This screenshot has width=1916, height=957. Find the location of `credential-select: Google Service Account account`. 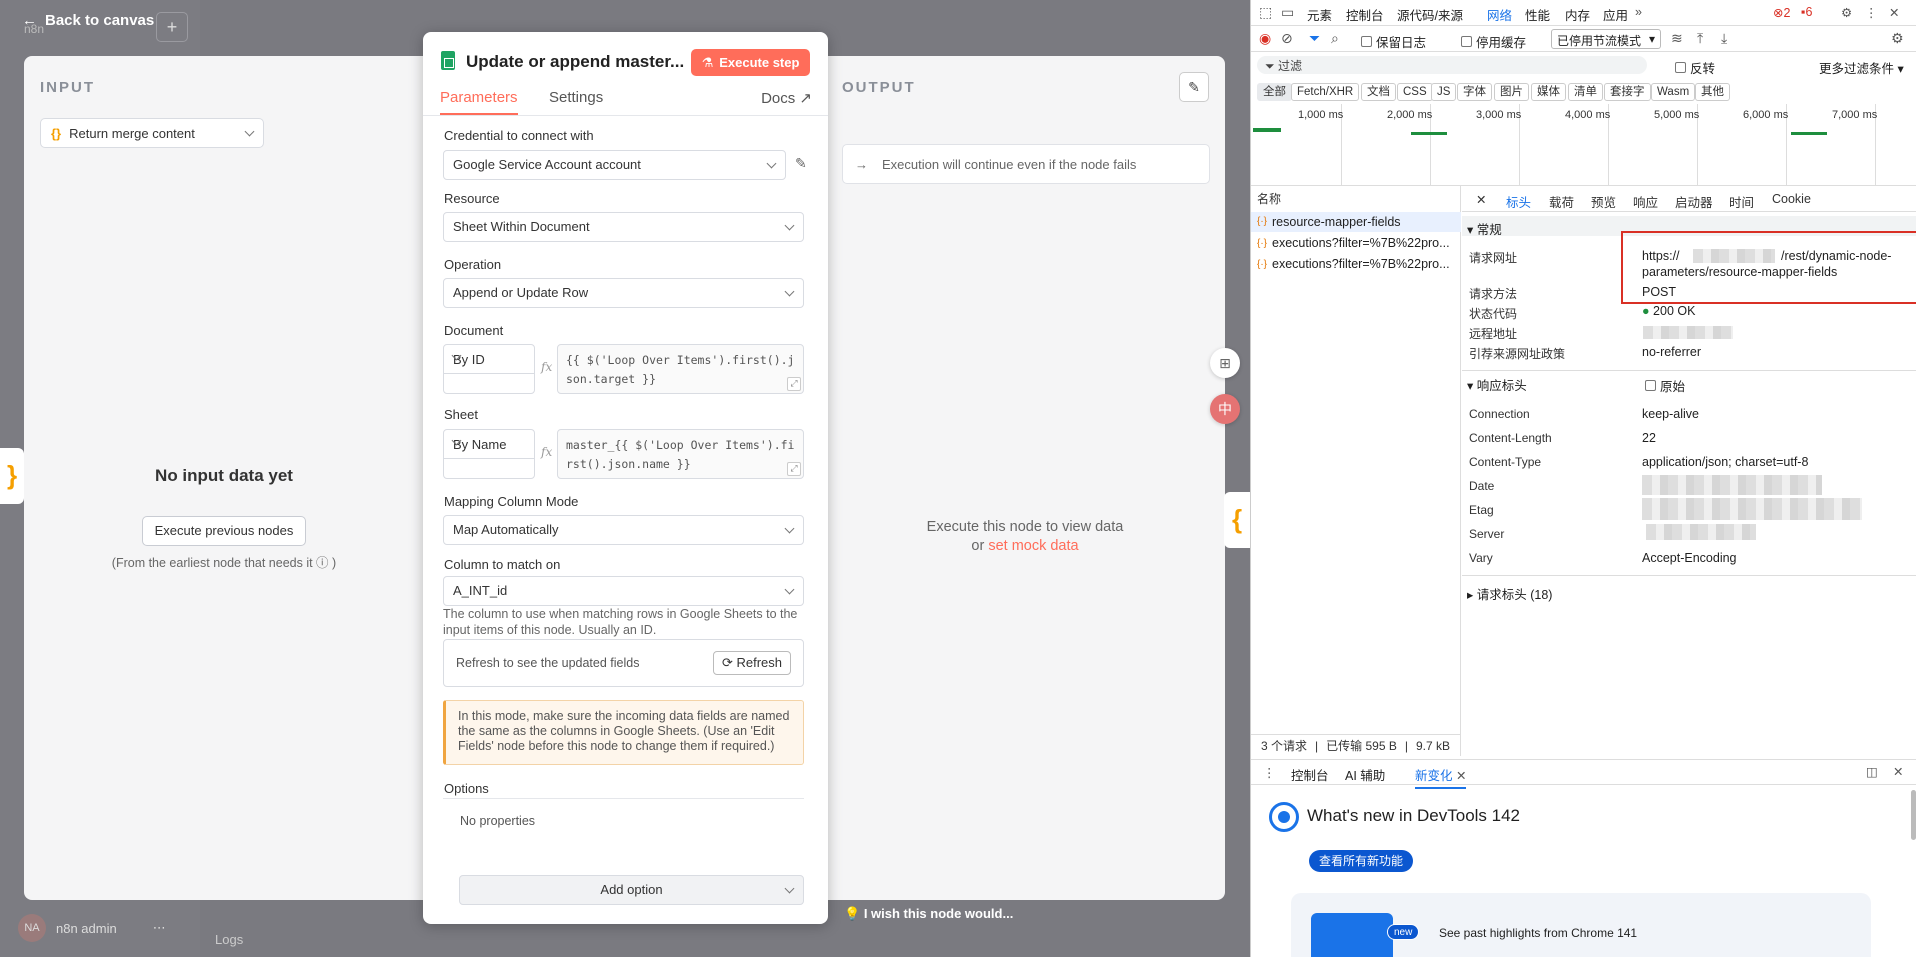

credential-select: Google Service Account account is located at coordinates (614, 165).